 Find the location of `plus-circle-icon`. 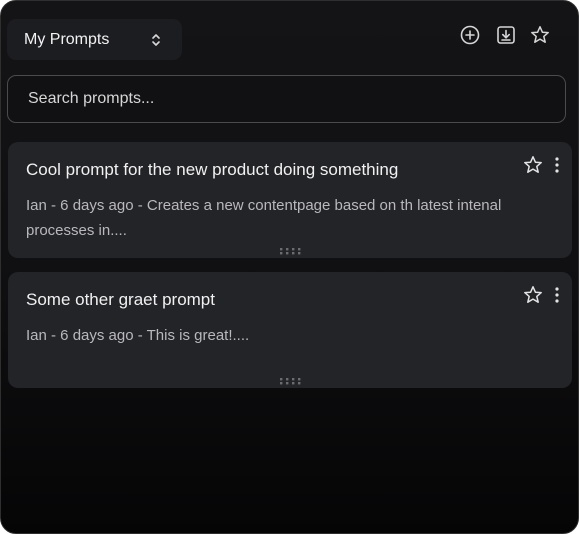

plus-circle-icon is located at coordinates (470, 37).